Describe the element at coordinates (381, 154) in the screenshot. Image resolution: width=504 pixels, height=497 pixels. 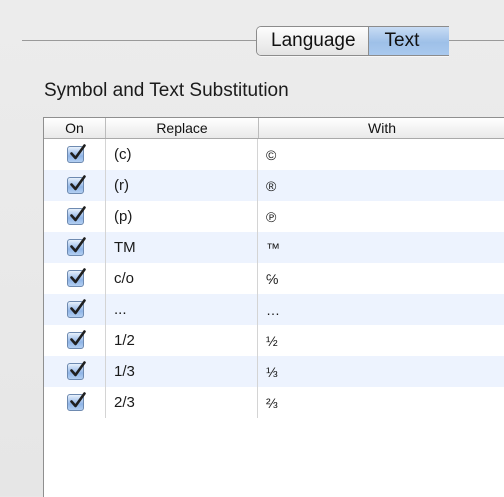
I see `with-cell: ©` at that location.